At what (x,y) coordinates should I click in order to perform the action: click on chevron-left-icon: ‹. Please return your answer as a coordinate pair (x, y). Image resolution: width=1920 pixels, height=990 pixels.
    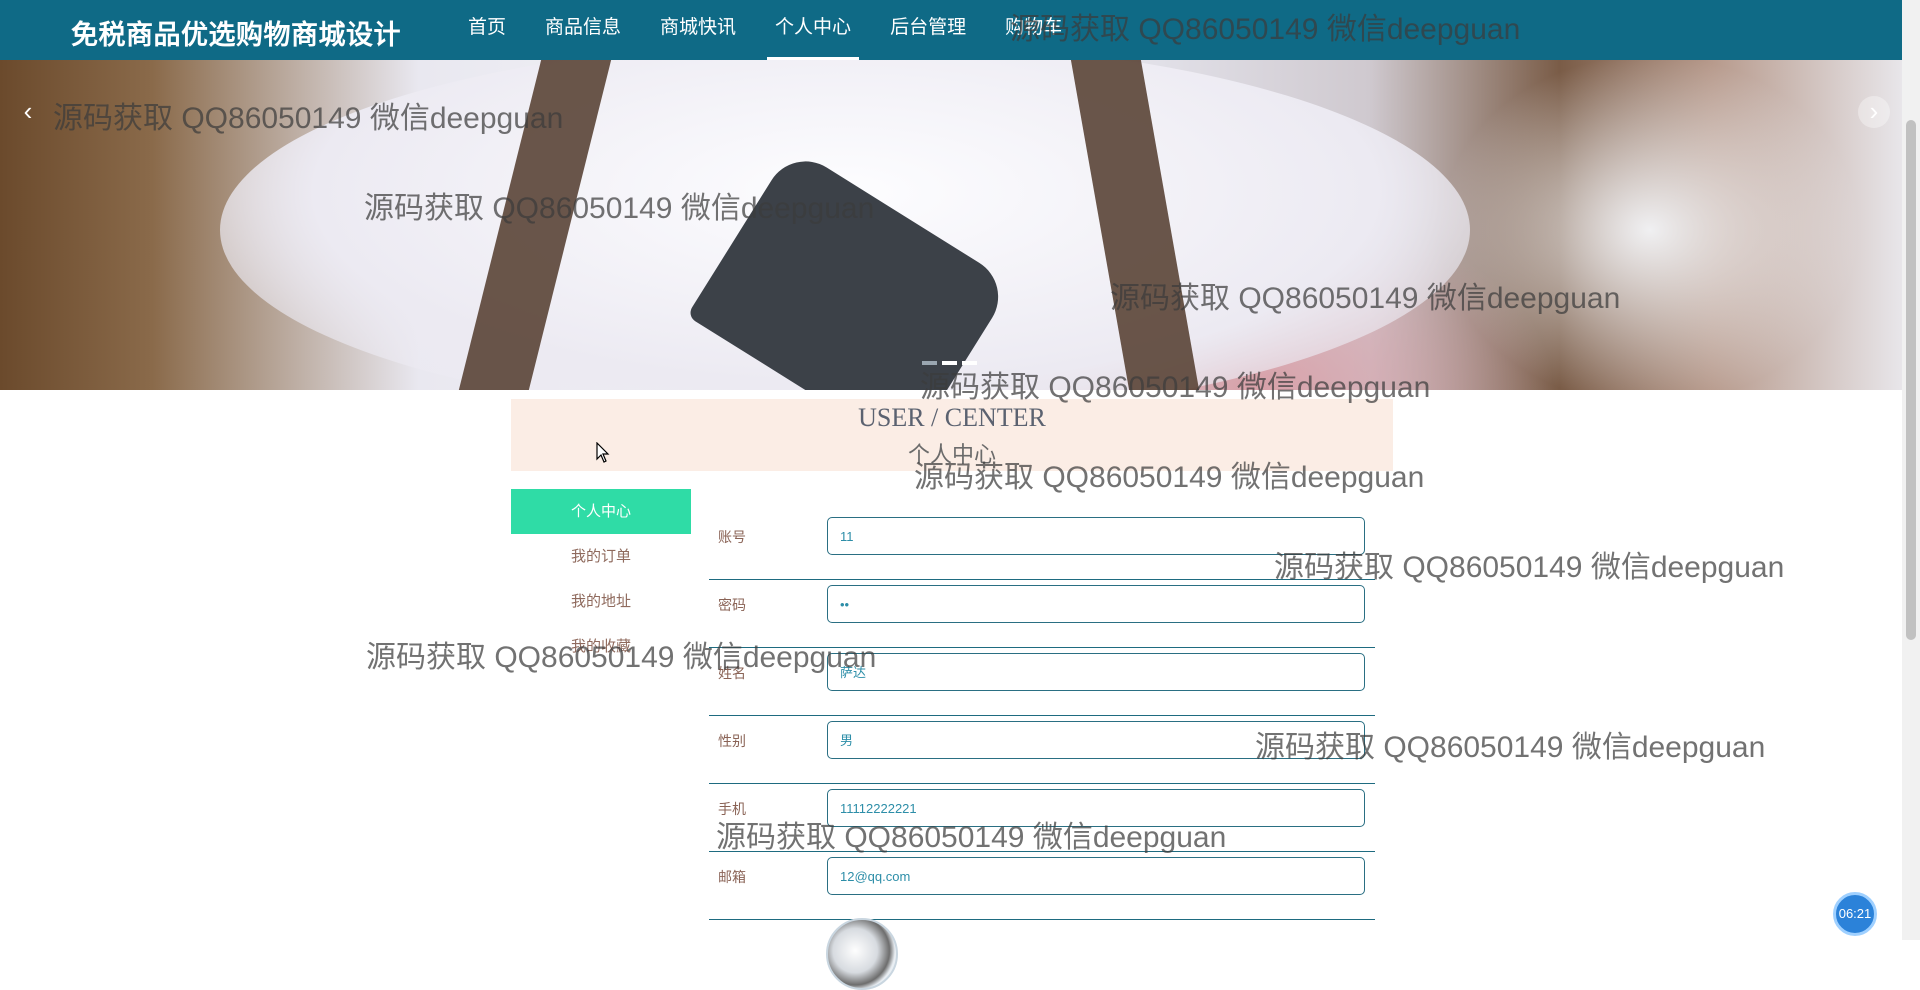
    Looking at the image, I should click on (28, 112).